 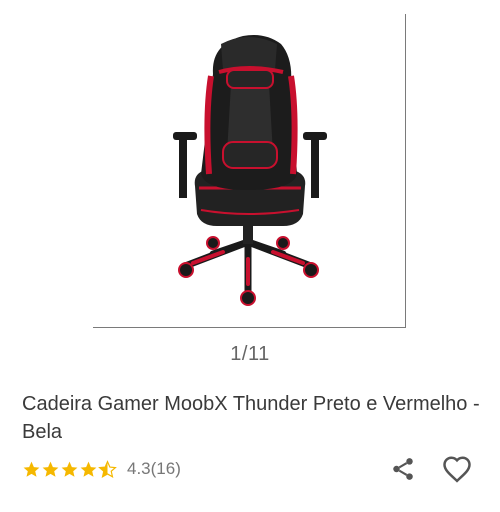 I want to click on product-actions, so click(x=430, y=469).